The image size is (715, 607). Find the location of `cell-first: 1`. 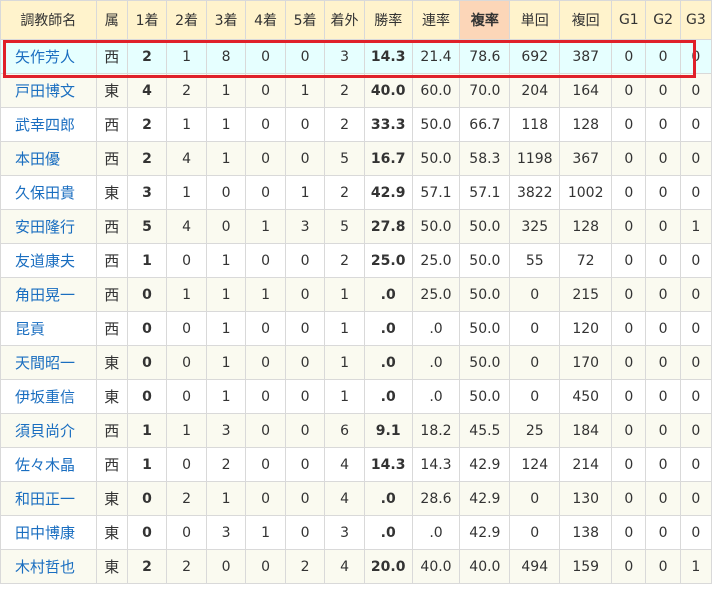

cell-first: 1 is located at coordinates (147, 464).